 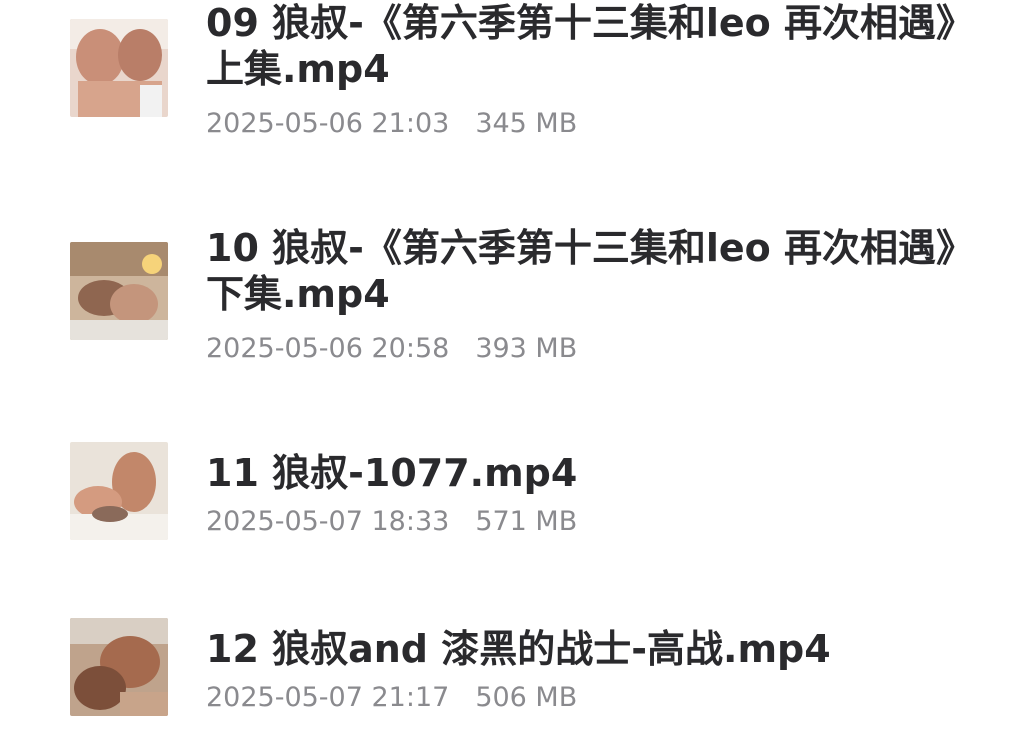 What do you see at coordinates (518, 649) in the screenshot?
I see `file-name: 12 狼叔and 漆黑的战士-高战.mp4` at bounding box center [518, 649].